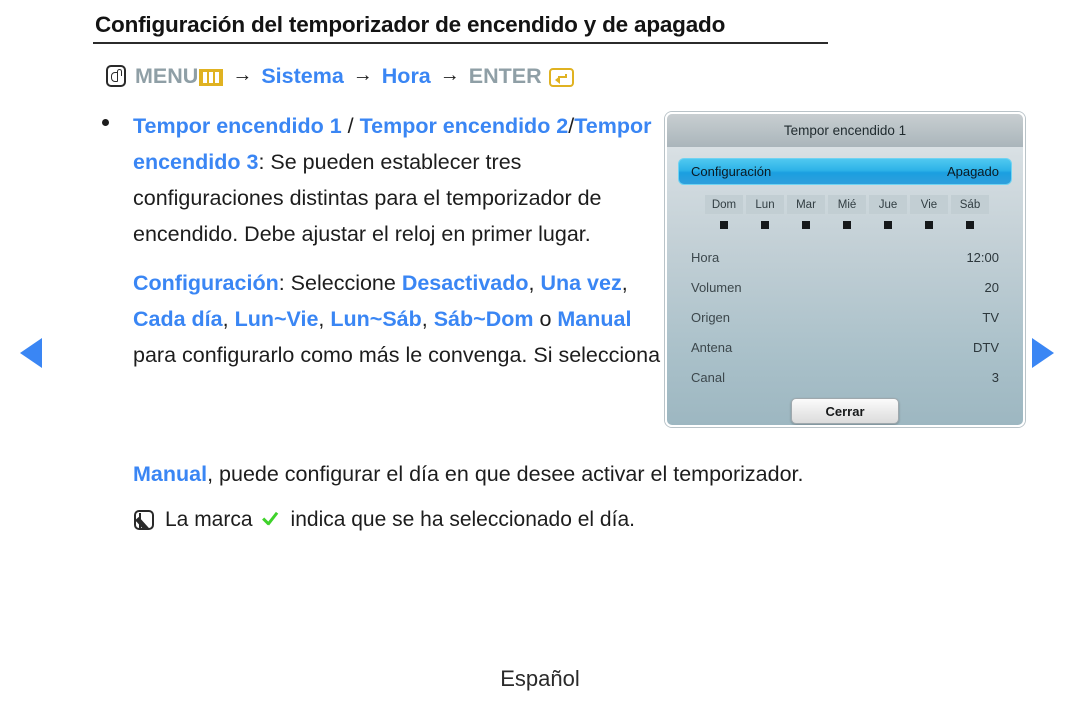 This screenshot has width=1080, height=705. What do you see at coordinates (982, 257) in the screenshot?
I see `osd-row-value: 12:00` at bounding box center [982, 257].